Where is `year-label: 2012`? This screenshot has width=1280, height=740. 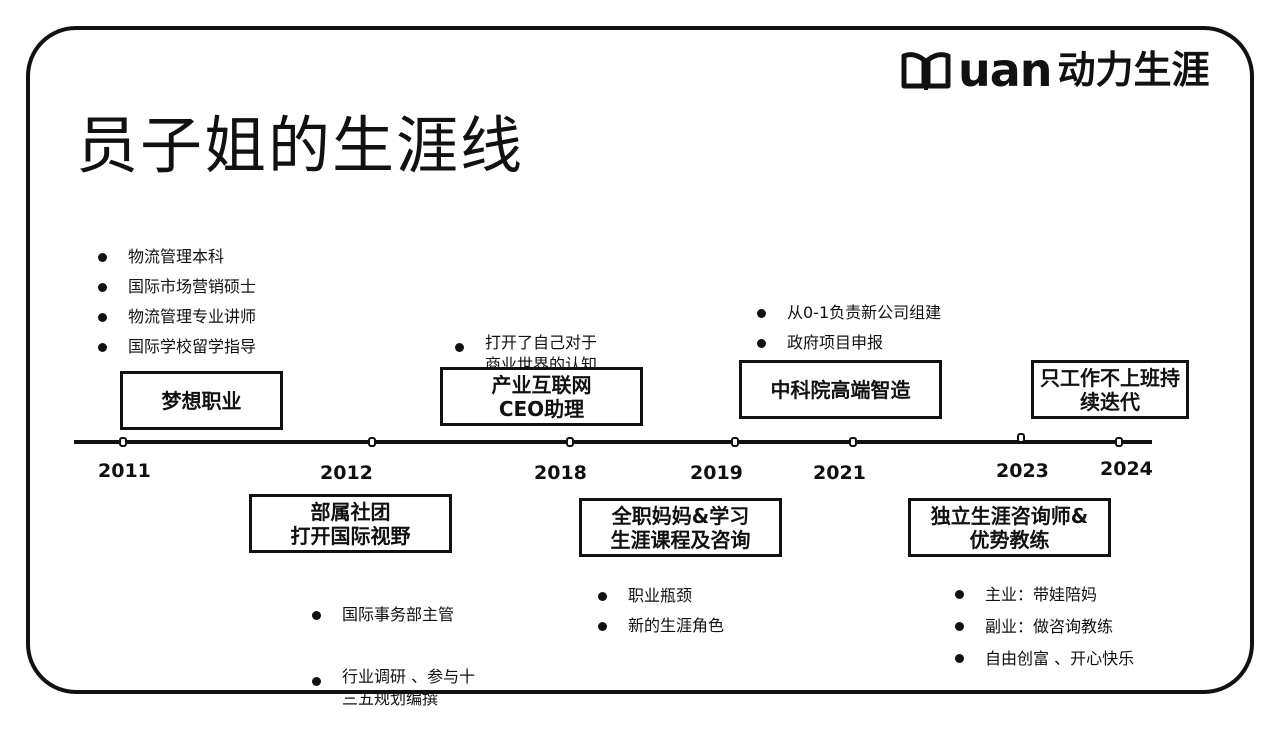 year-label: 2012 is located at coordinates (346, 473).